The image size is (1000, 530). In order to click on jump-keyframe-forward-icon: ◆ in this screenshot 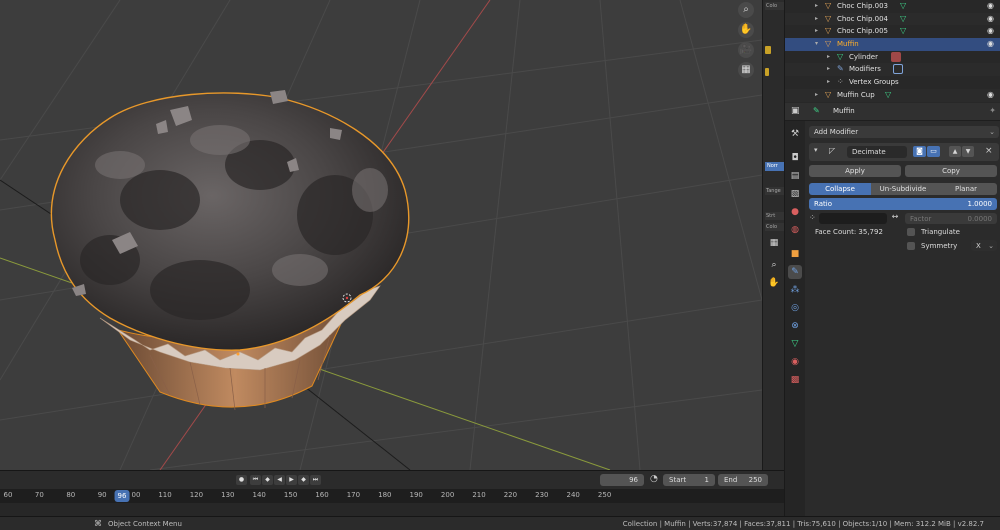, I will do `click(303, 480)`.